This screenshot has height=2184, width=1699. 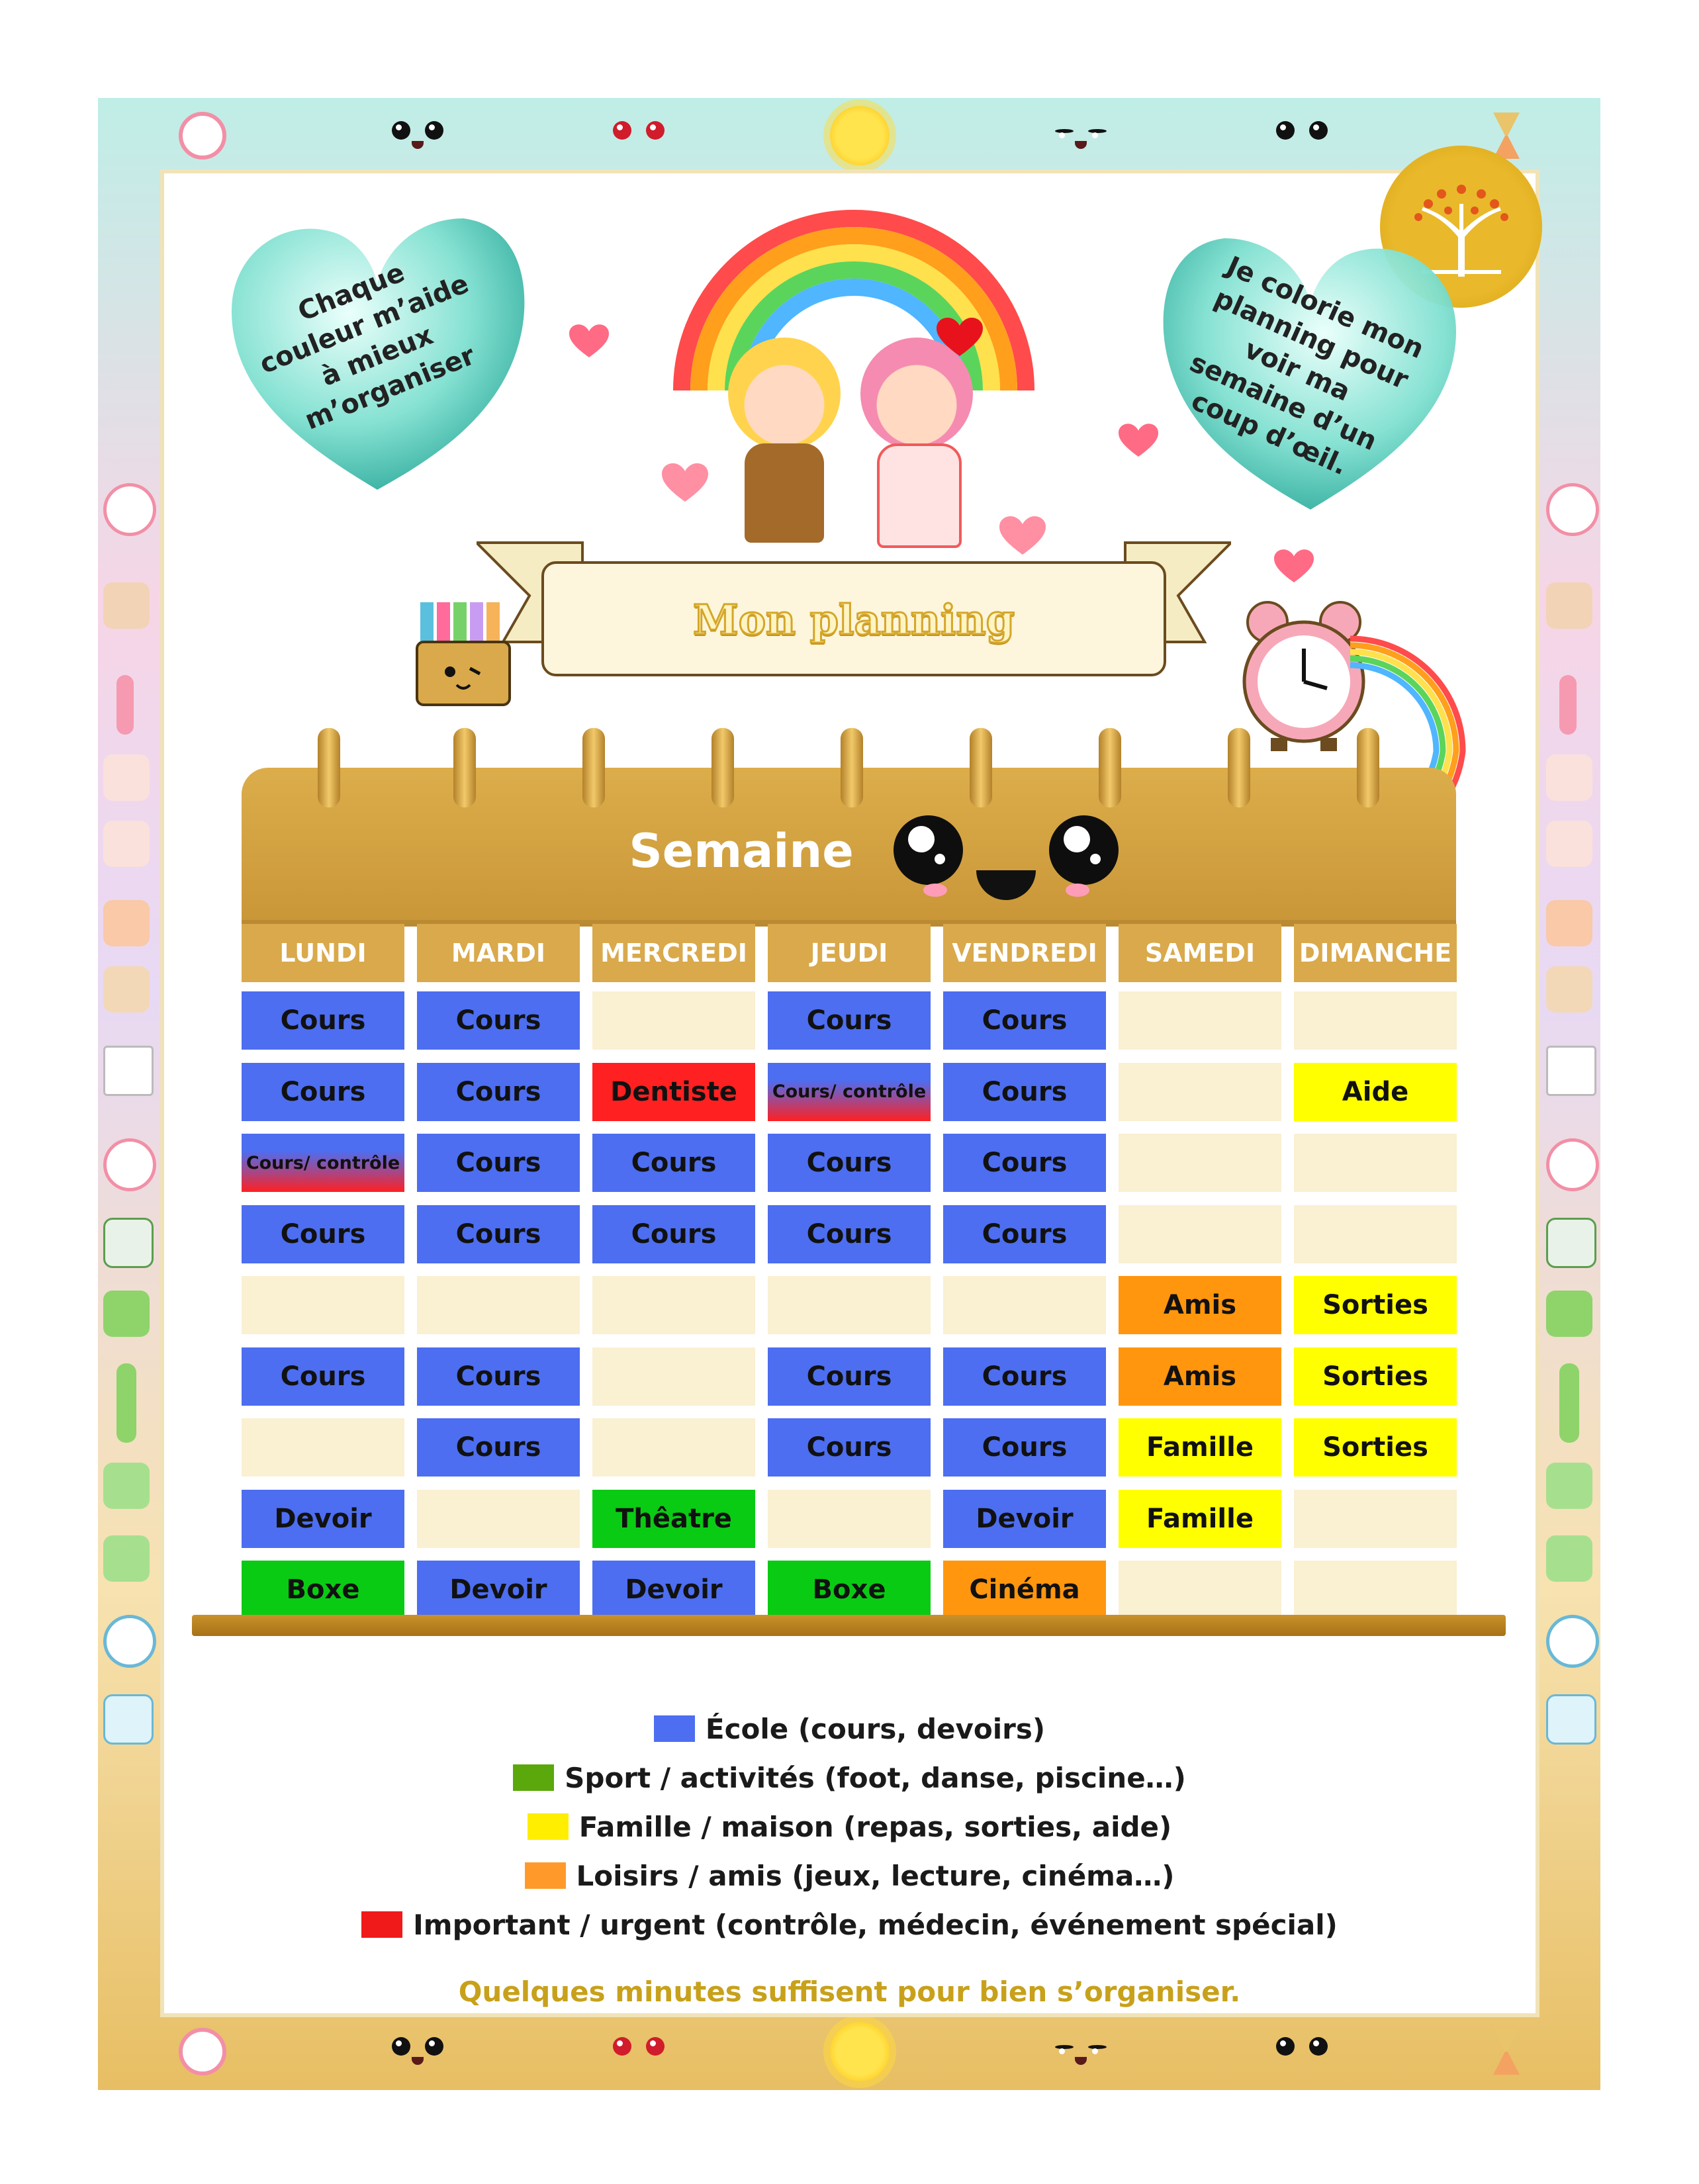 What do you see at coordinates (673, 1518) in the screenshot?
I see `schedule-cell: Thêatre` at bounding box center [673, 1518].